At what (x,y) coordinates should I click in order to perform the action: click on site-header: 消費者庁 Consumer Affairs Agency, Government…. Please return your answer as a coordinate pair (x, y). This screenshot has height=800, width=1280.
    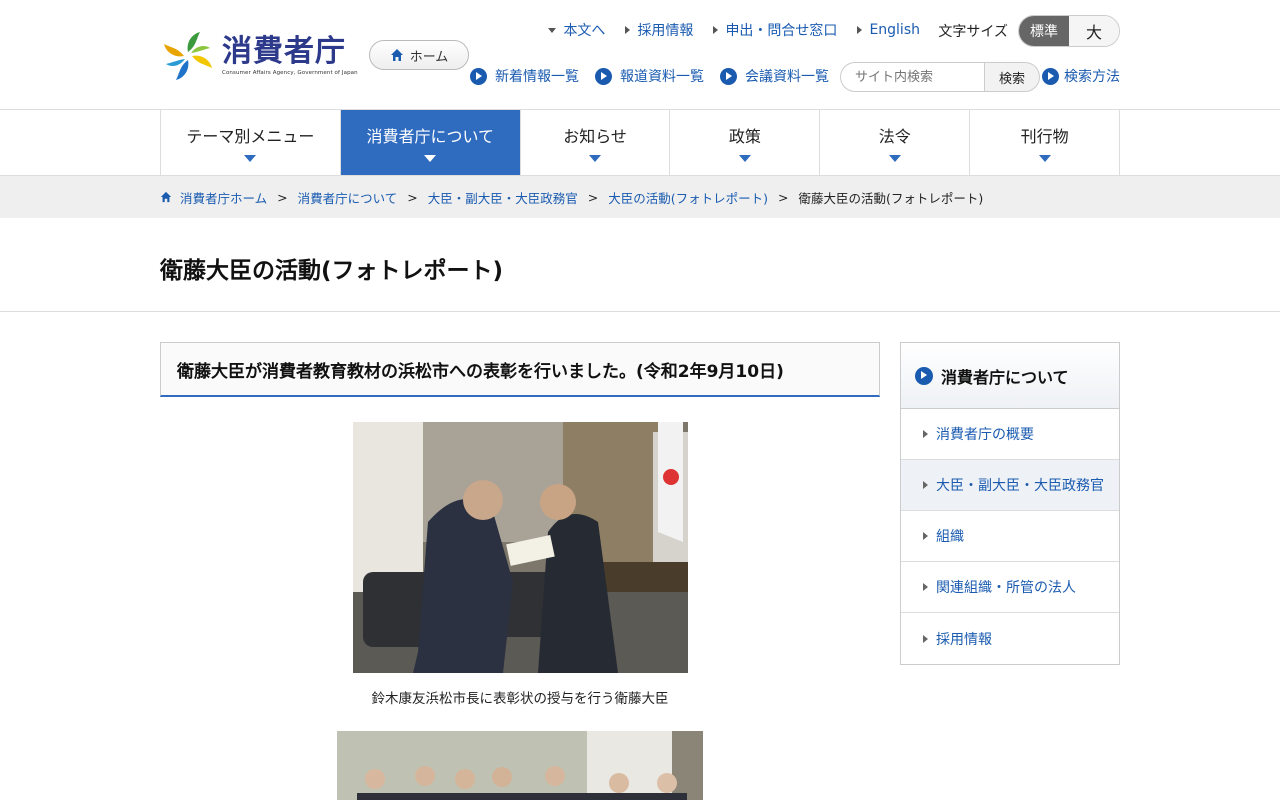
    Looking at the image, I should click on (640, 55).